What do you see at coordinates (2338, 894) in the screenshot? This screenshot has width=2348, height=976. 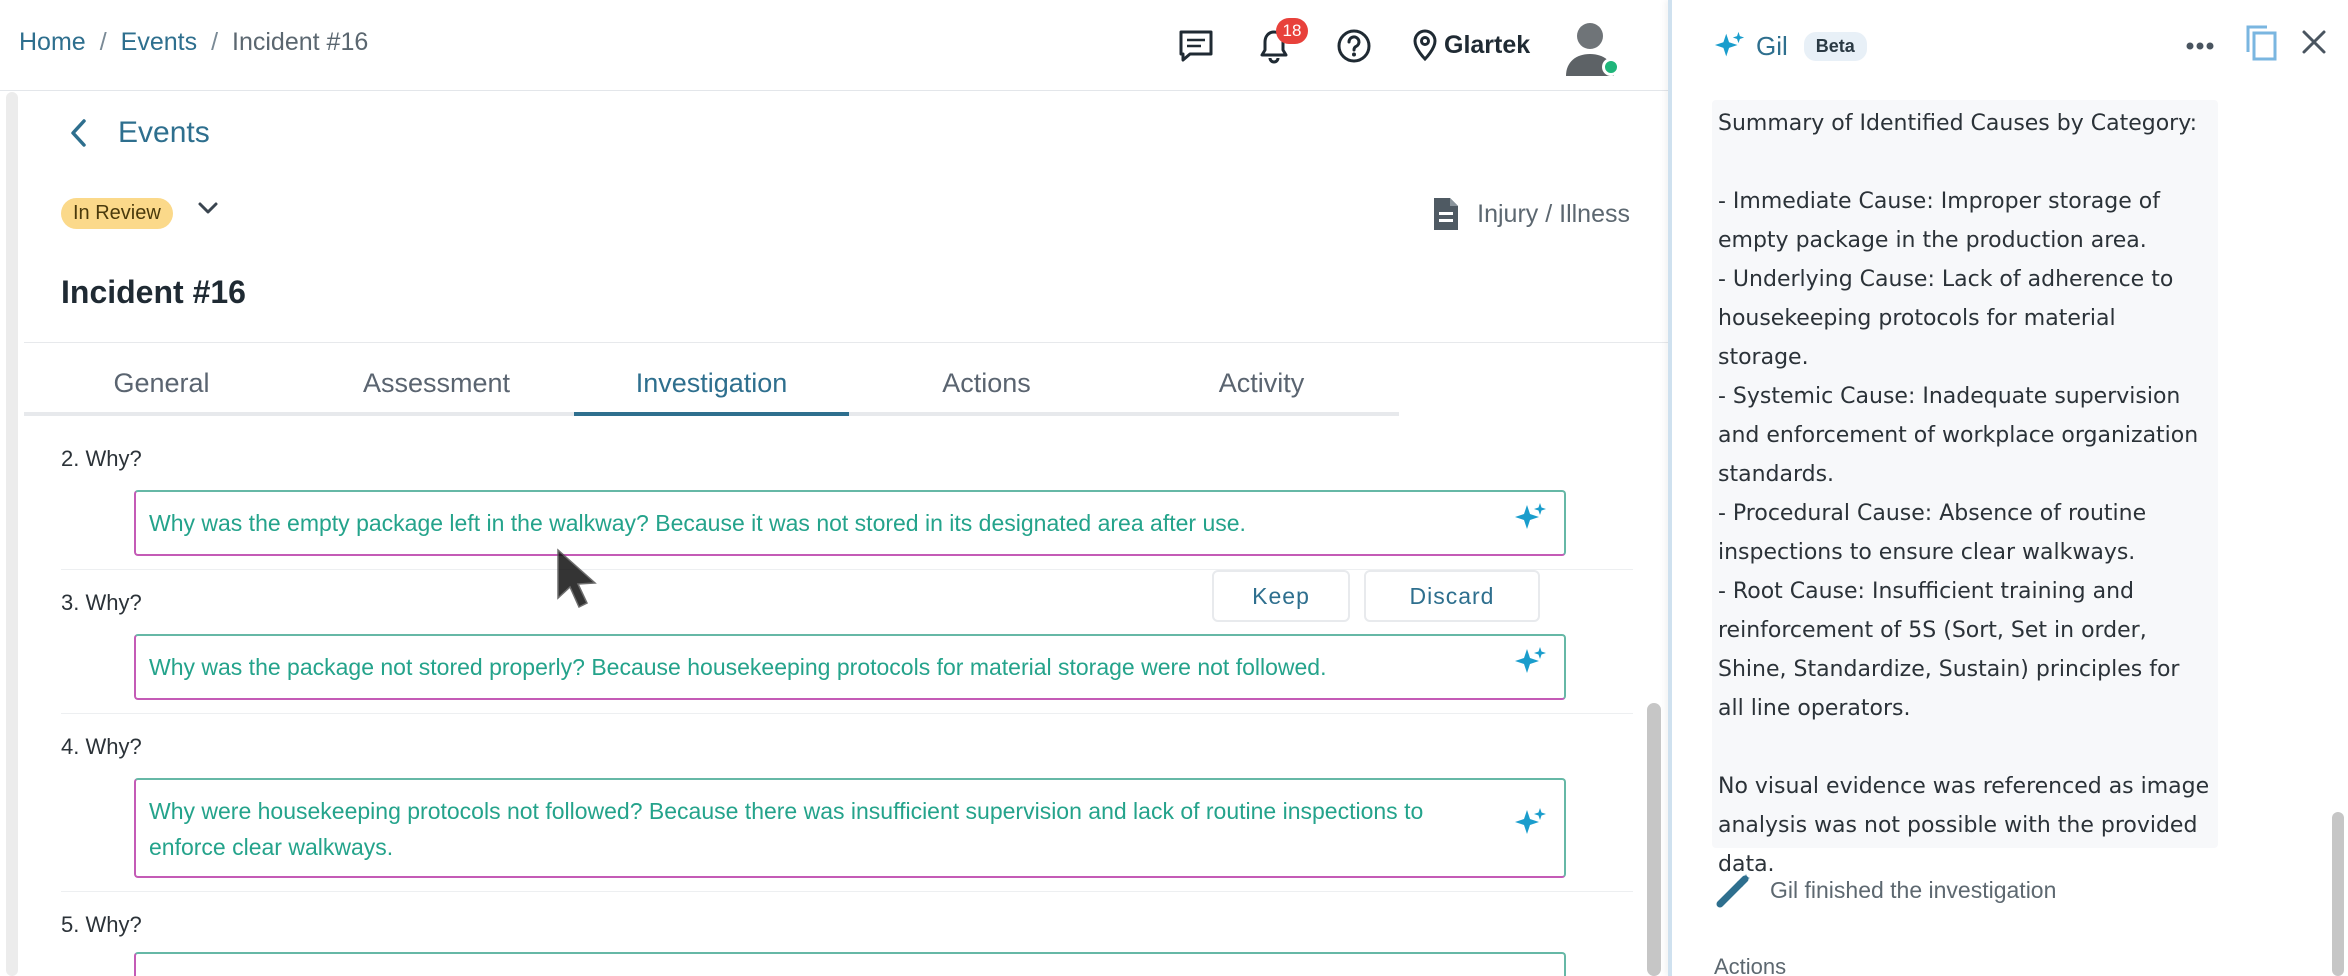 I see `panel-scrollbar` at bounding box center [2338, 894].